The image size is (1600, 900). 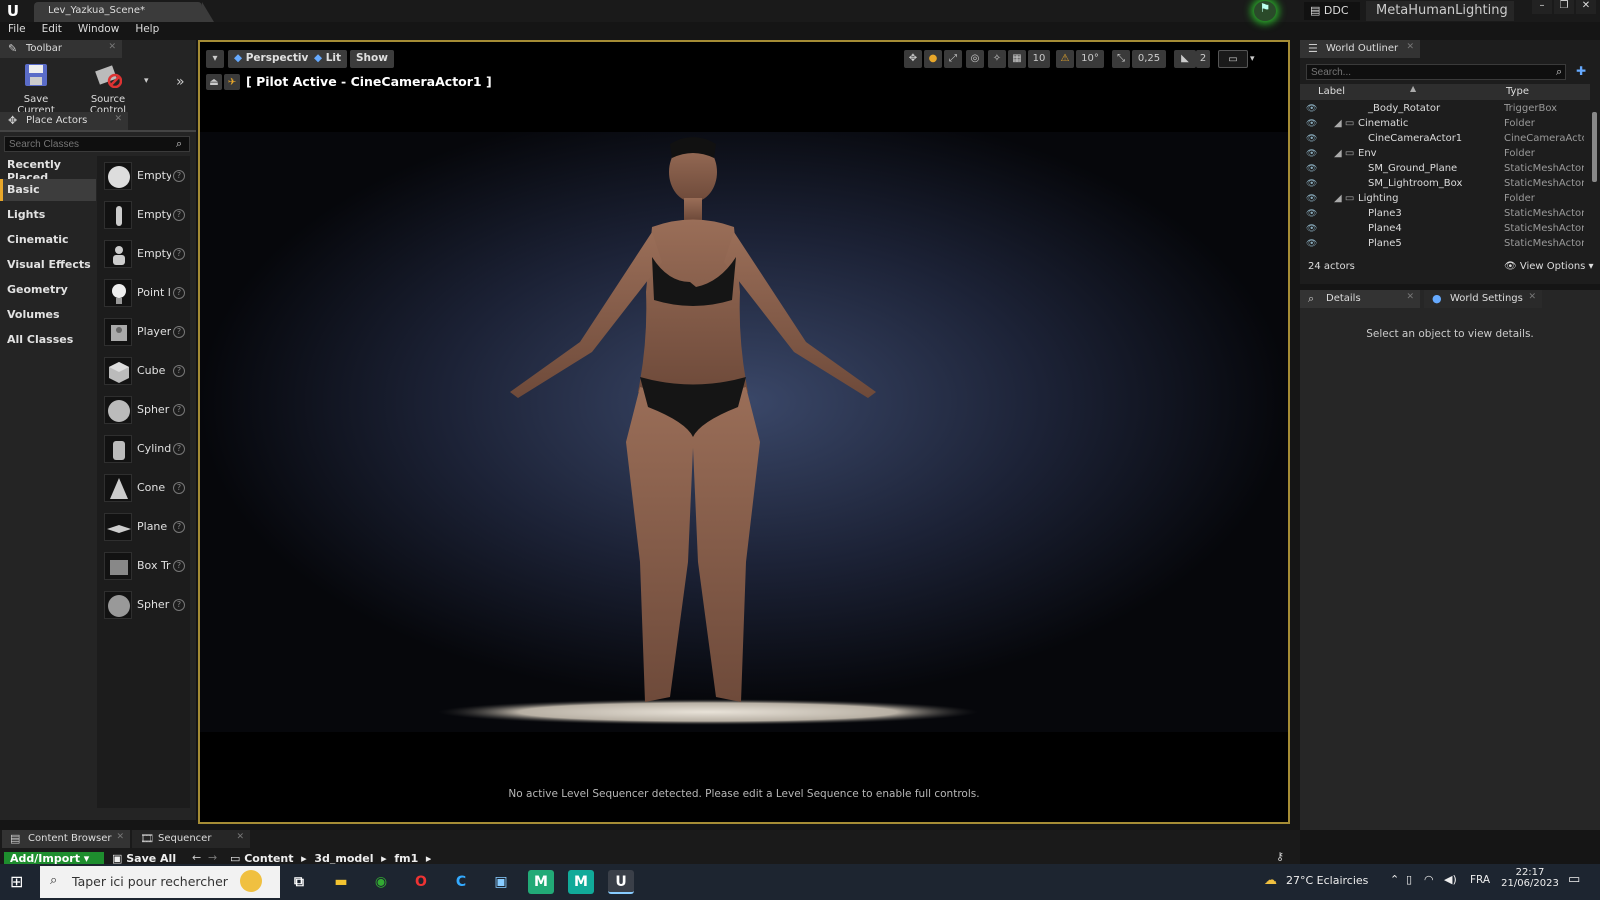 I want to click on camera-speed-value: 2, so click(x=1203, y=59).